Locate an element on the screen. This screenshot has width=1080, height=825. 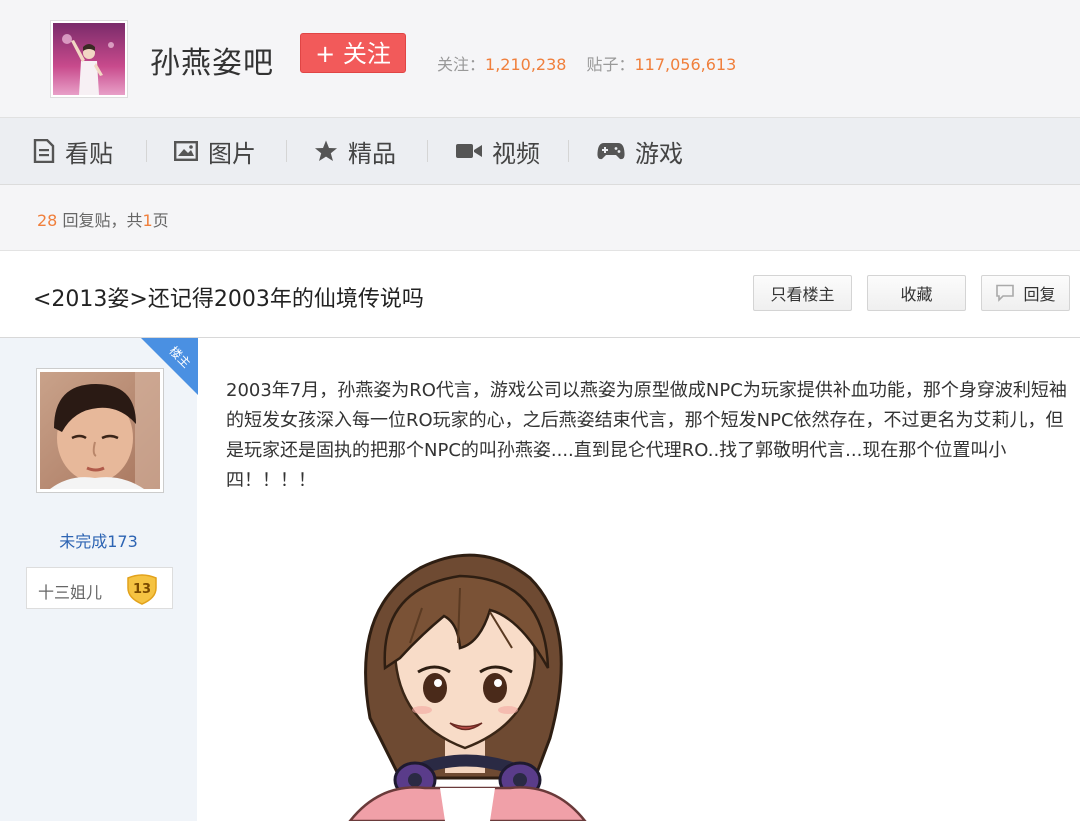
comment-icon is located at coordinates (1005, 293).